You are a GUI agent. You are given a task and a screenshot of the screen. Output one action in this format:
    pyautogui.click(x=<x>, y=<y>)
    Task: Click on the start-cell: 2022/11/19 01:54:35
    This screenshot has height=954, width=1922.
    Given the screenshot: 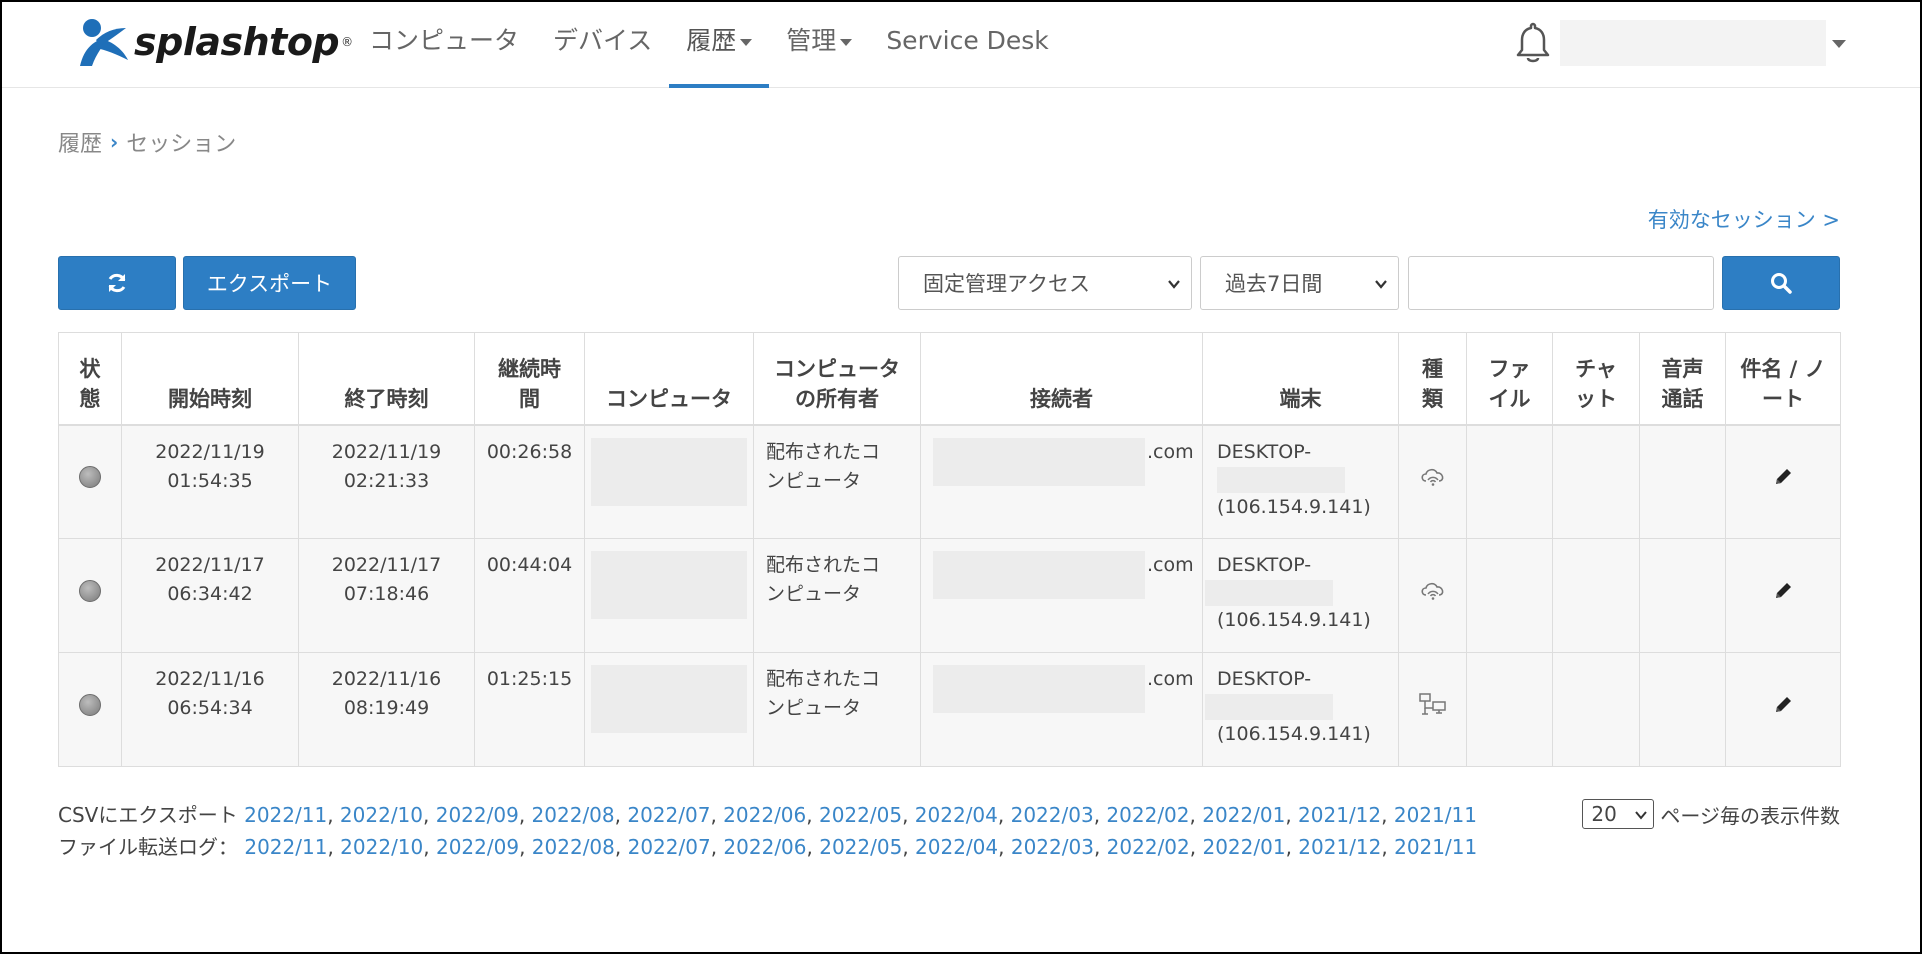 What is the action you would take?
    pyautogui.click(x=210, y=481)
    